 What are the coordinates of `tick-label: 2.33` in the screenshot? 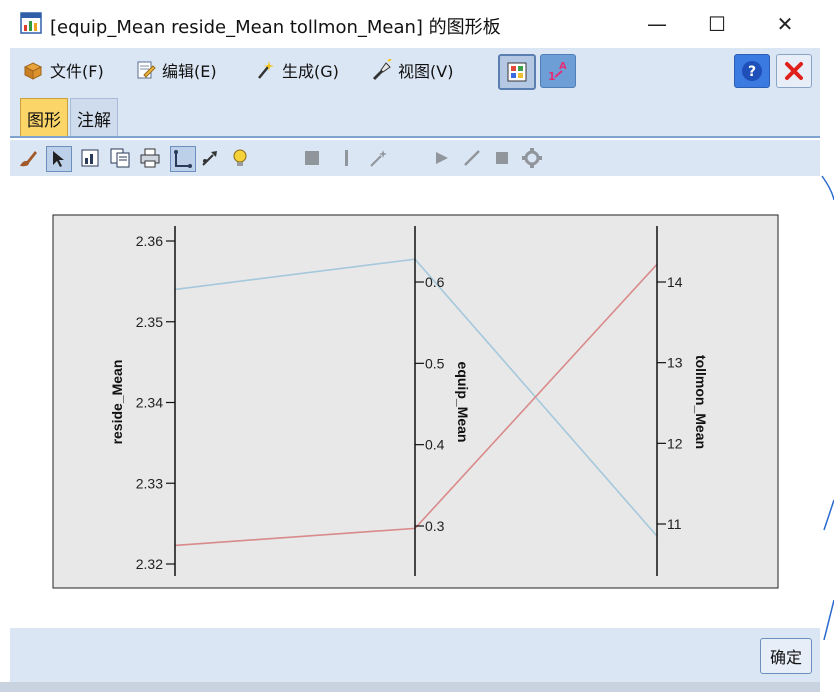 It's located at (149, 483).